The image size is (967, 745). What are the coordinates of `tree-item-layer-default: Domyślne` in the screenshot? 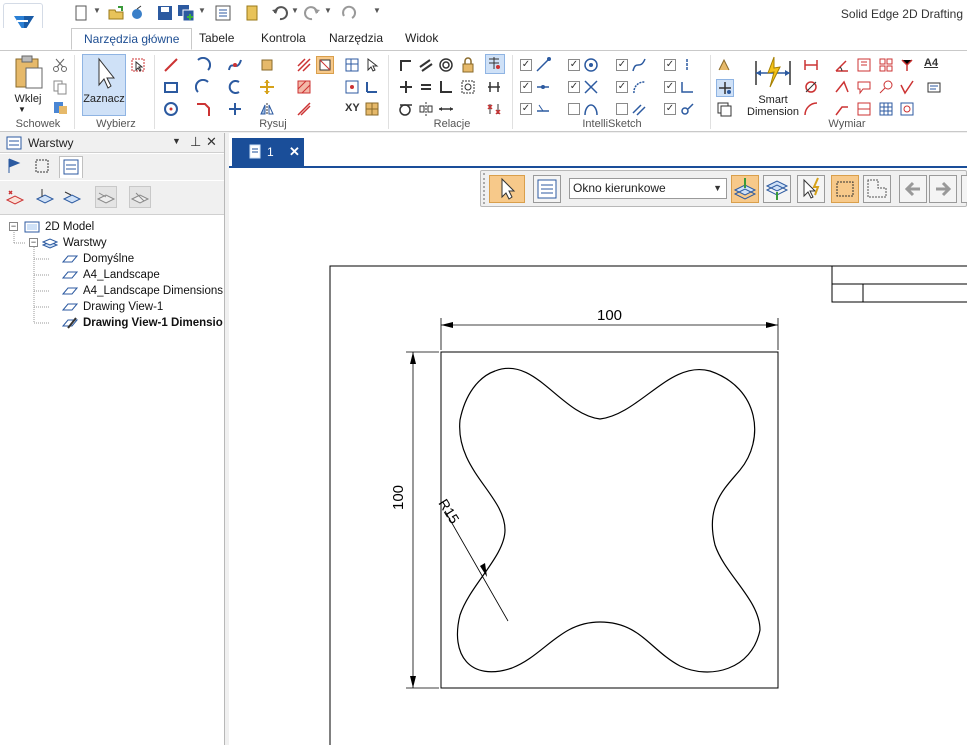 It's located at (108, 259).